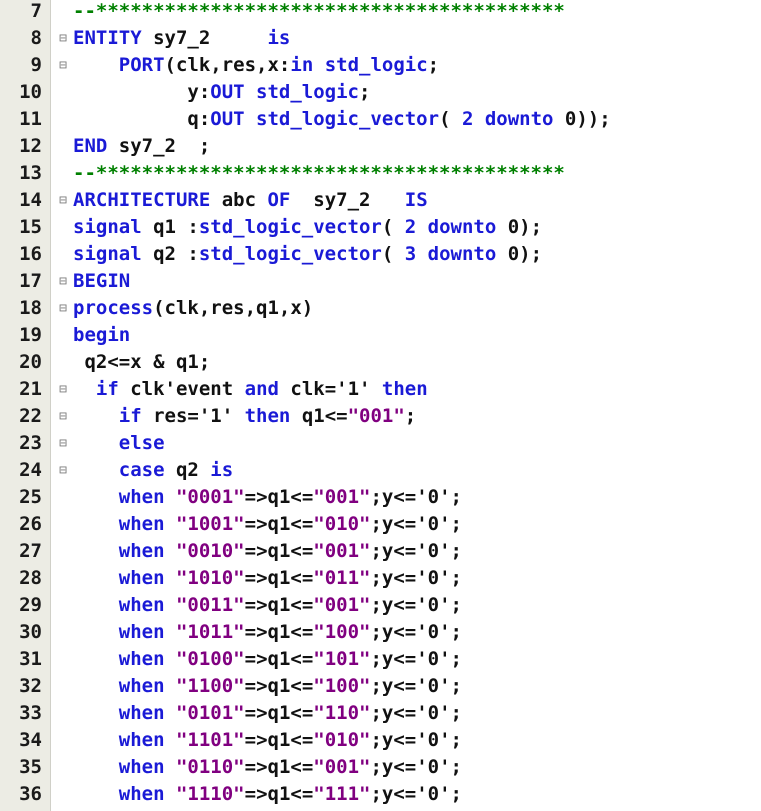 This screenshot has height=811, width=761. I want to click on code-line: 19 begin, so click(380, 335).